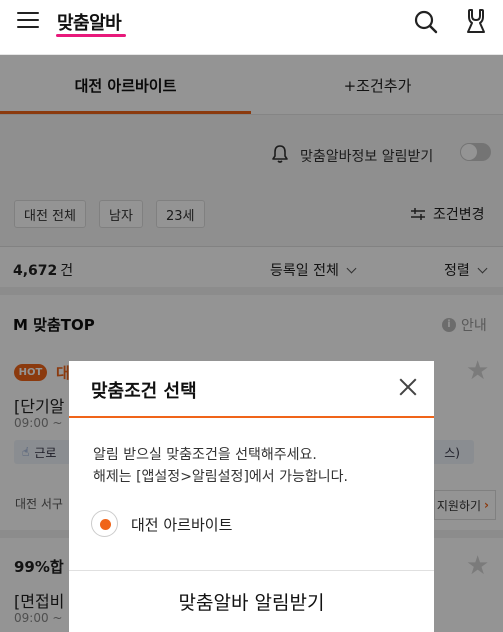  What do you see at coordinates (426, 22) in the screenshot?
I see `search-icon` at bounding box center [426, 22].